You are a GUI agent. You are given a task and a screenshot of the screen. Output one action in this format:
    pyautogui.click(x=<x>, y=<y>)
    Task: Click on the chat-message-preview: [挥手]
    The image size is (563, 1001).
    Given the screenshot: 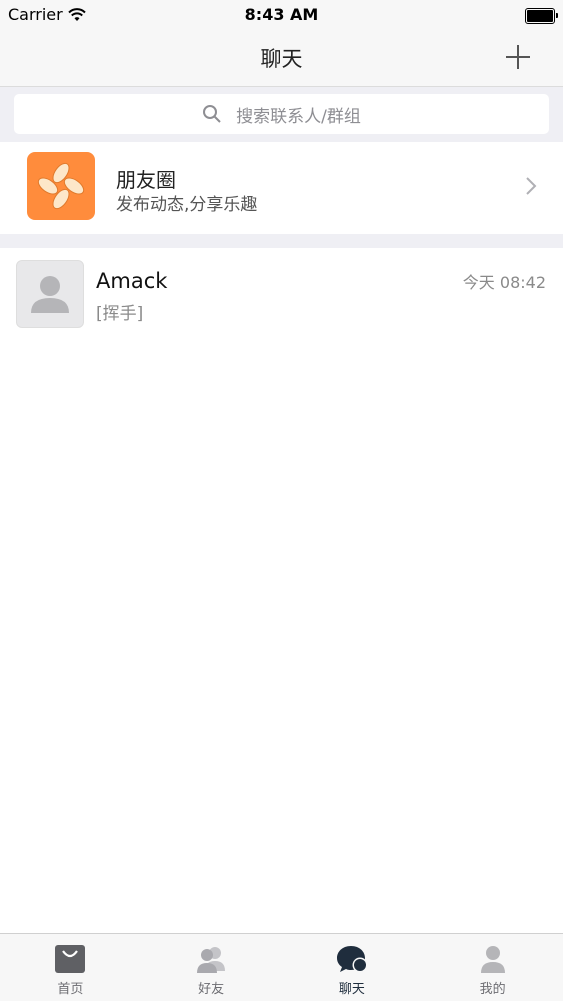 What is the action you would take?
    pyautogui.click(x=120, y=314)
    